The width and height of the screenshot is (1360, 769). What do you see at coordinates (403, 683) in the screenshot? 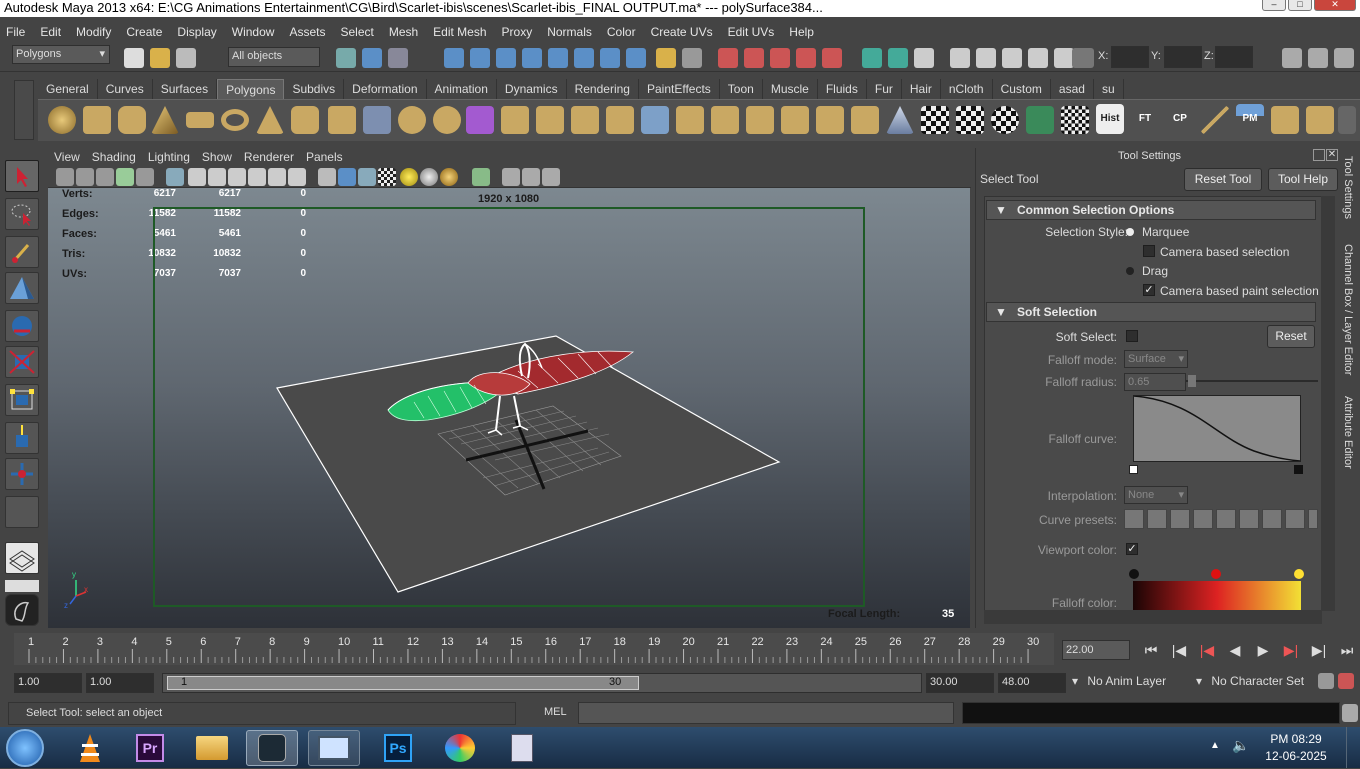
I see `range-slider-handle` at bounding box center [403, 683].